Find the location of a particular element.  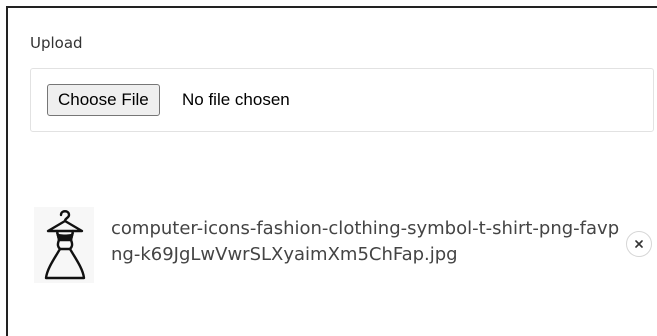

remove-file-button is located at coordinates (639, 244).